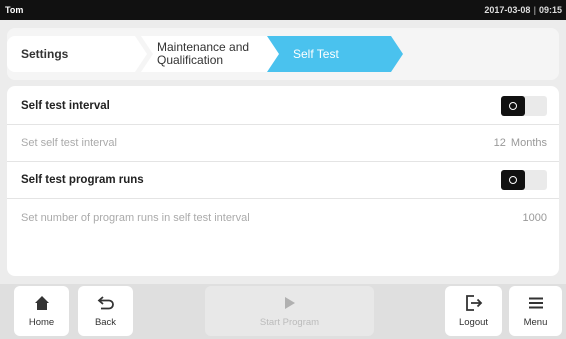  I want to click on logout-button: Logout, so click(473, 311).